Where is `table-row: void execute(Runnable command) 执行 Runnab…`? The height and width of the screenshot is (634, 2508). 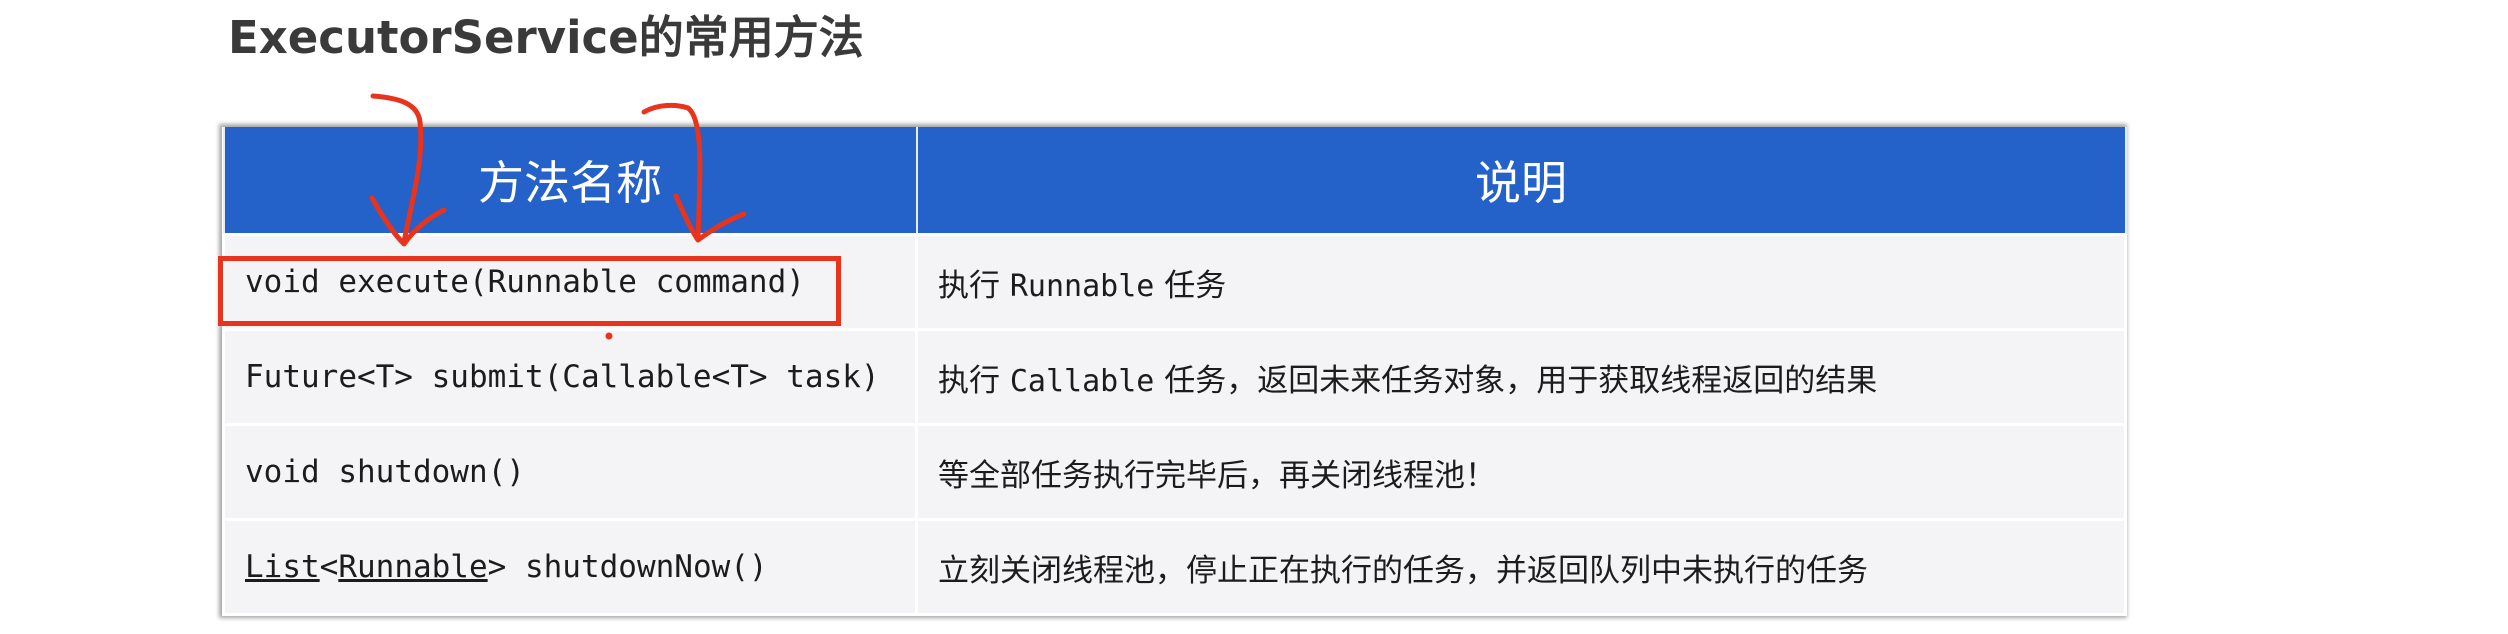
table-row: void execute(Runnable command) 执行 Runnab… is located at coordinates (1174, 282).